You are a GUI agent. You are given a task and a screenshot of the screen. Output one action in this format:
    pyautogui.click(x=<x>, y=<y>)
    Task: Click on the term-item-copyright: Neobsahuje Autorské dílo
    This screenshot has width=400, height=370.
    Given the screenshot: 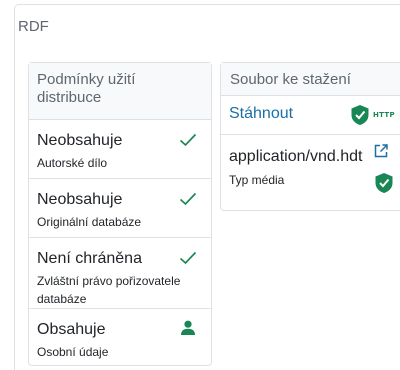 What is the action you would take?
    pyautogui.click(x=120, y=149)
    